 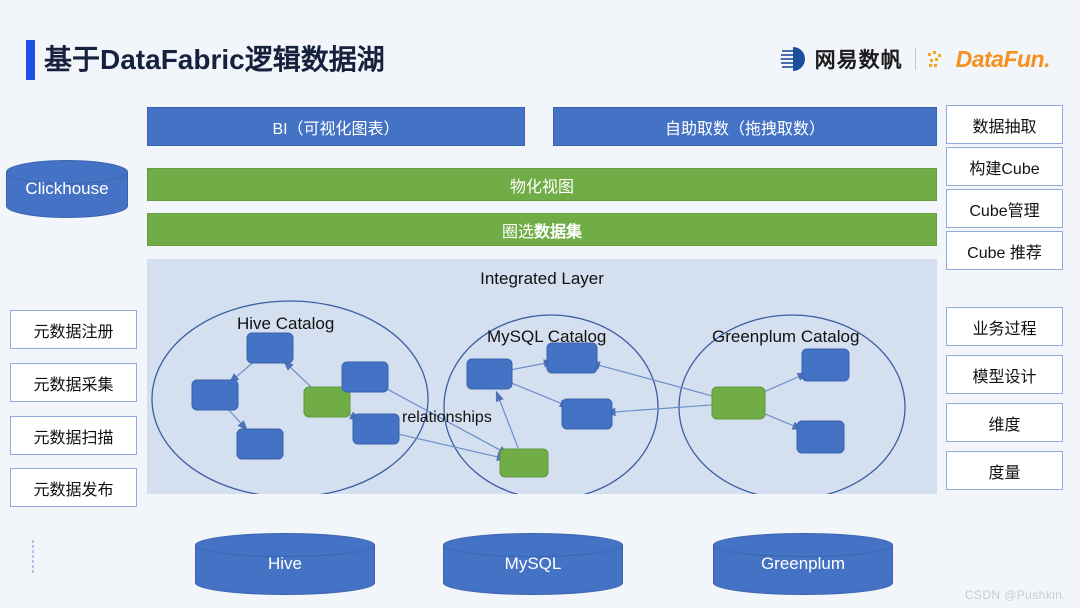 I want to click on bar-materialized-view: 物化视图, so click(x=542, y=184).